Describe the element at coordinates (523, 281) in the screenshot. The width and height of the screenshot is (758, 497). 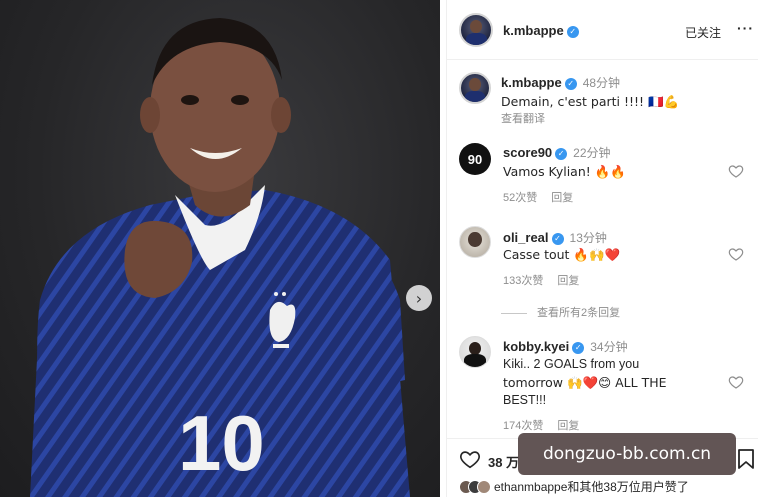
I see `comment-likes: 133次赞` at that location.